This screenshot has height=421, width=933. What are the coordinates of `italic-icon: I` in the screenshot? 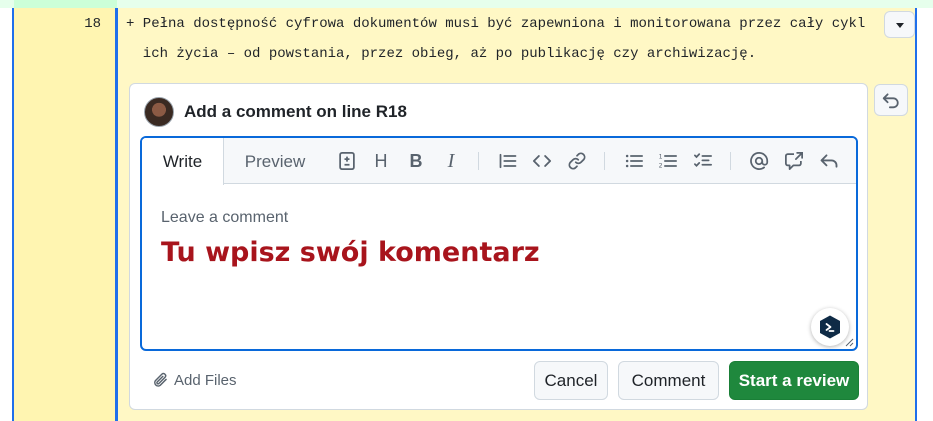 It's located at (451, 161).